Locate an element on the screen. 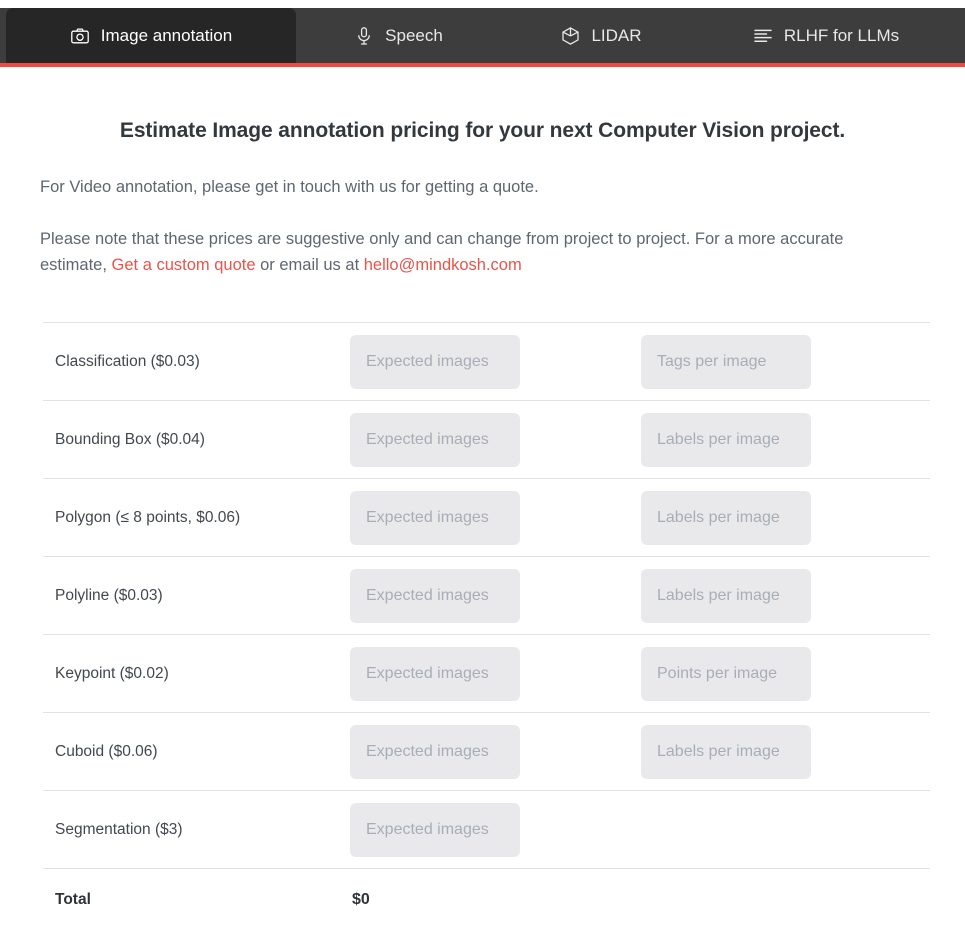 Image resolution: width=965 pixels, height=931 pixels. total-value: $0 is located at coordinates (361, 899).